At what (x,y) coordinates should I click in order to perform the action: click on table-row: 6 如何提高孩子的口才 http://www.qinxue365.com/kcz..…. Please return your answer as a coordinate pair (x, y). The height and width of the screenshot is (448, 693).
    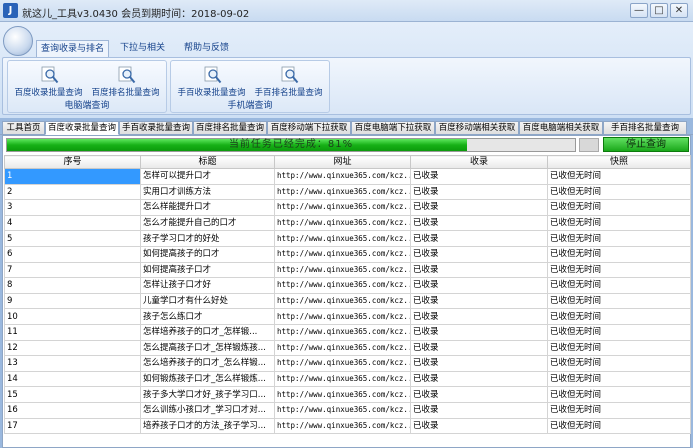
    Looking at the image, I should click on (347, 254).